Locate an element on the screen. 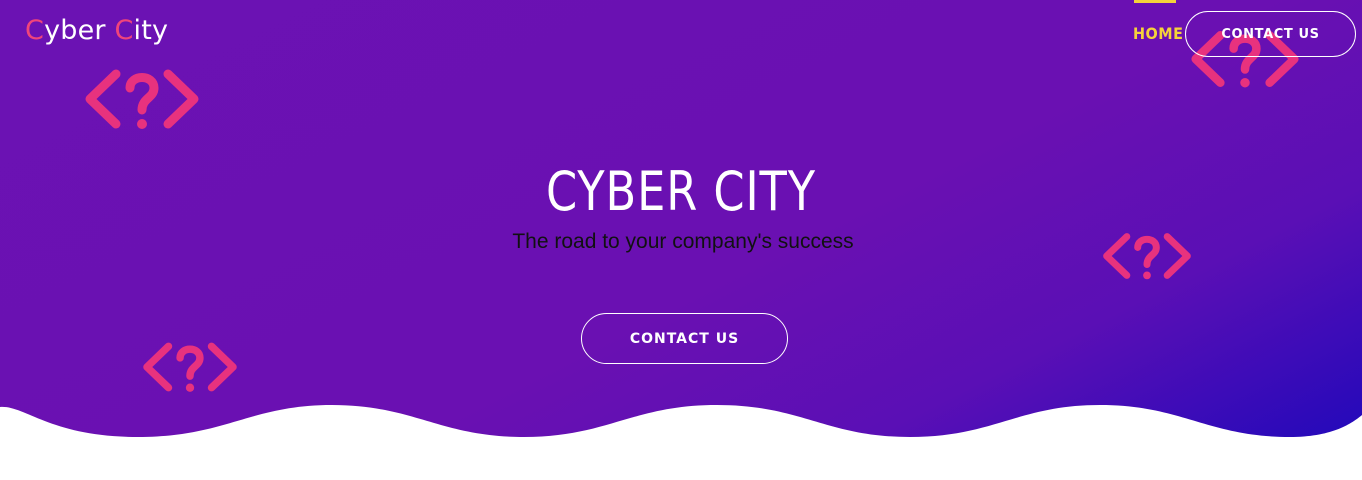 The width and height of the screenshot is (1362, 480). site-logo: Cyber City is located at coordinates (96, 30).